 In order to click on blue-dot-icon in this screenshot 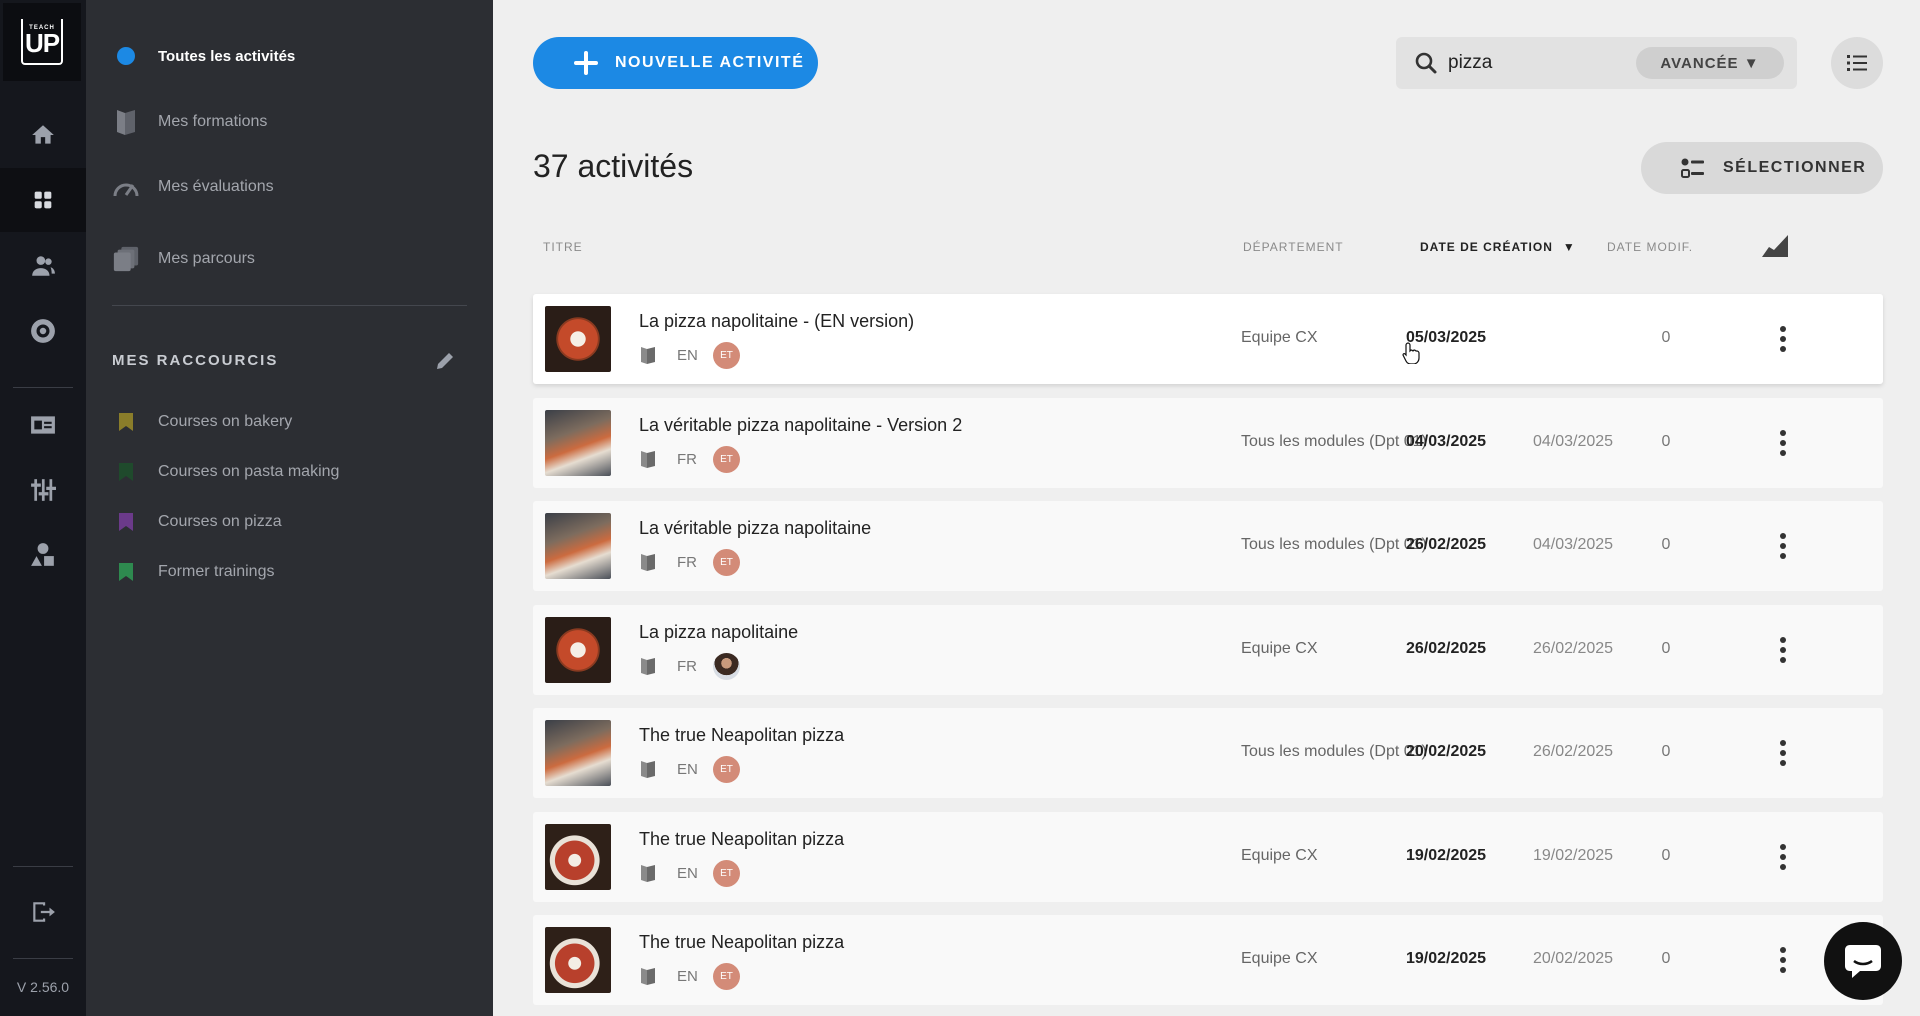, I will do `click(126, 56)`.